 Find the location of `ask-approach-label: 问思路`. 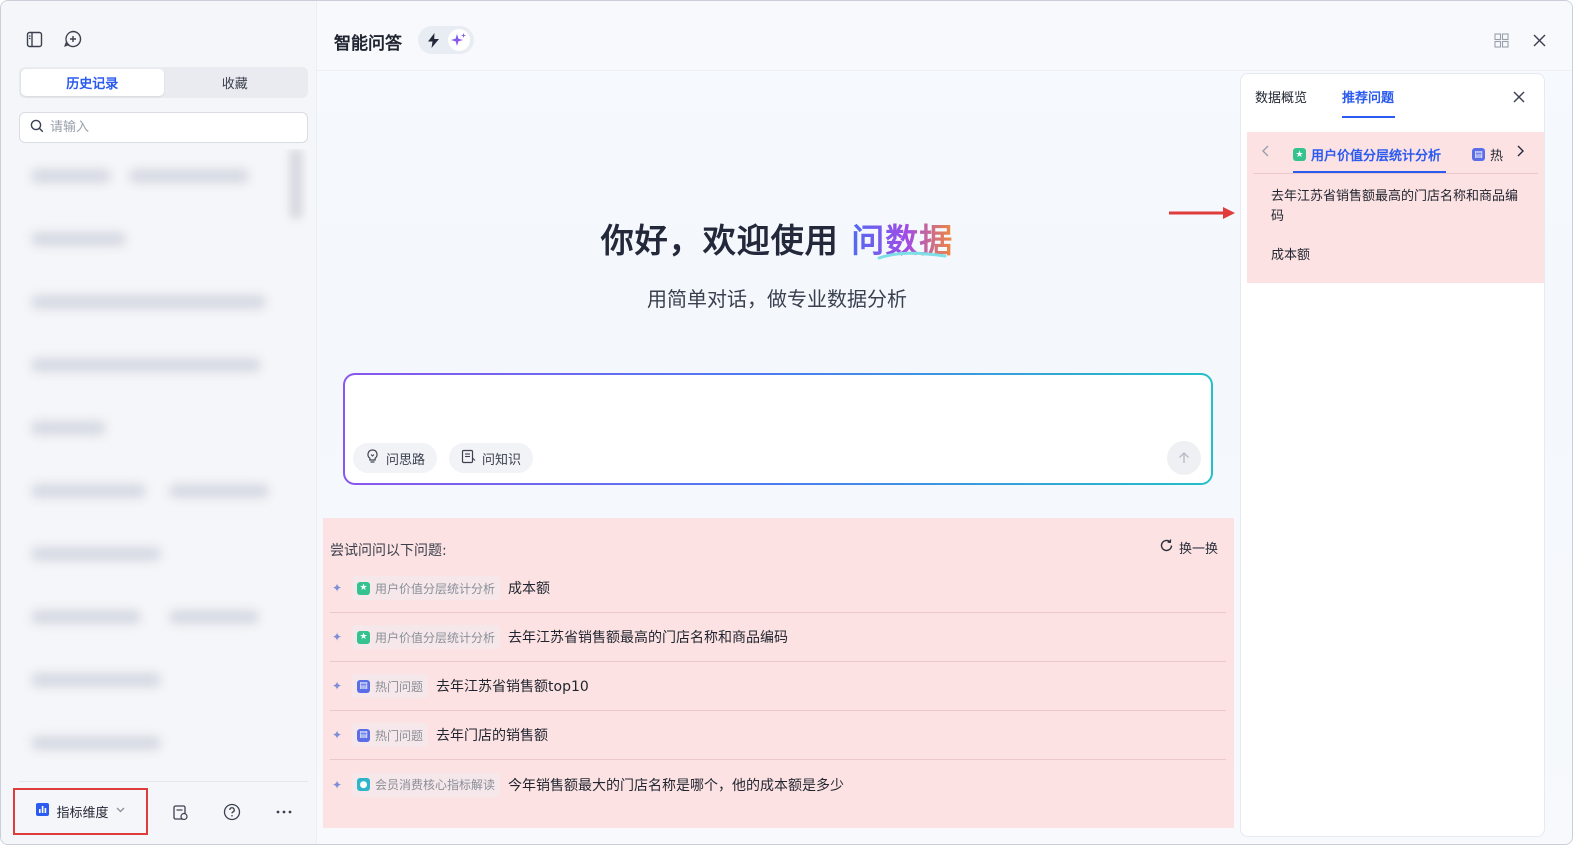

ask-approach-label: 问思路 is located at coordinates (406, 460).